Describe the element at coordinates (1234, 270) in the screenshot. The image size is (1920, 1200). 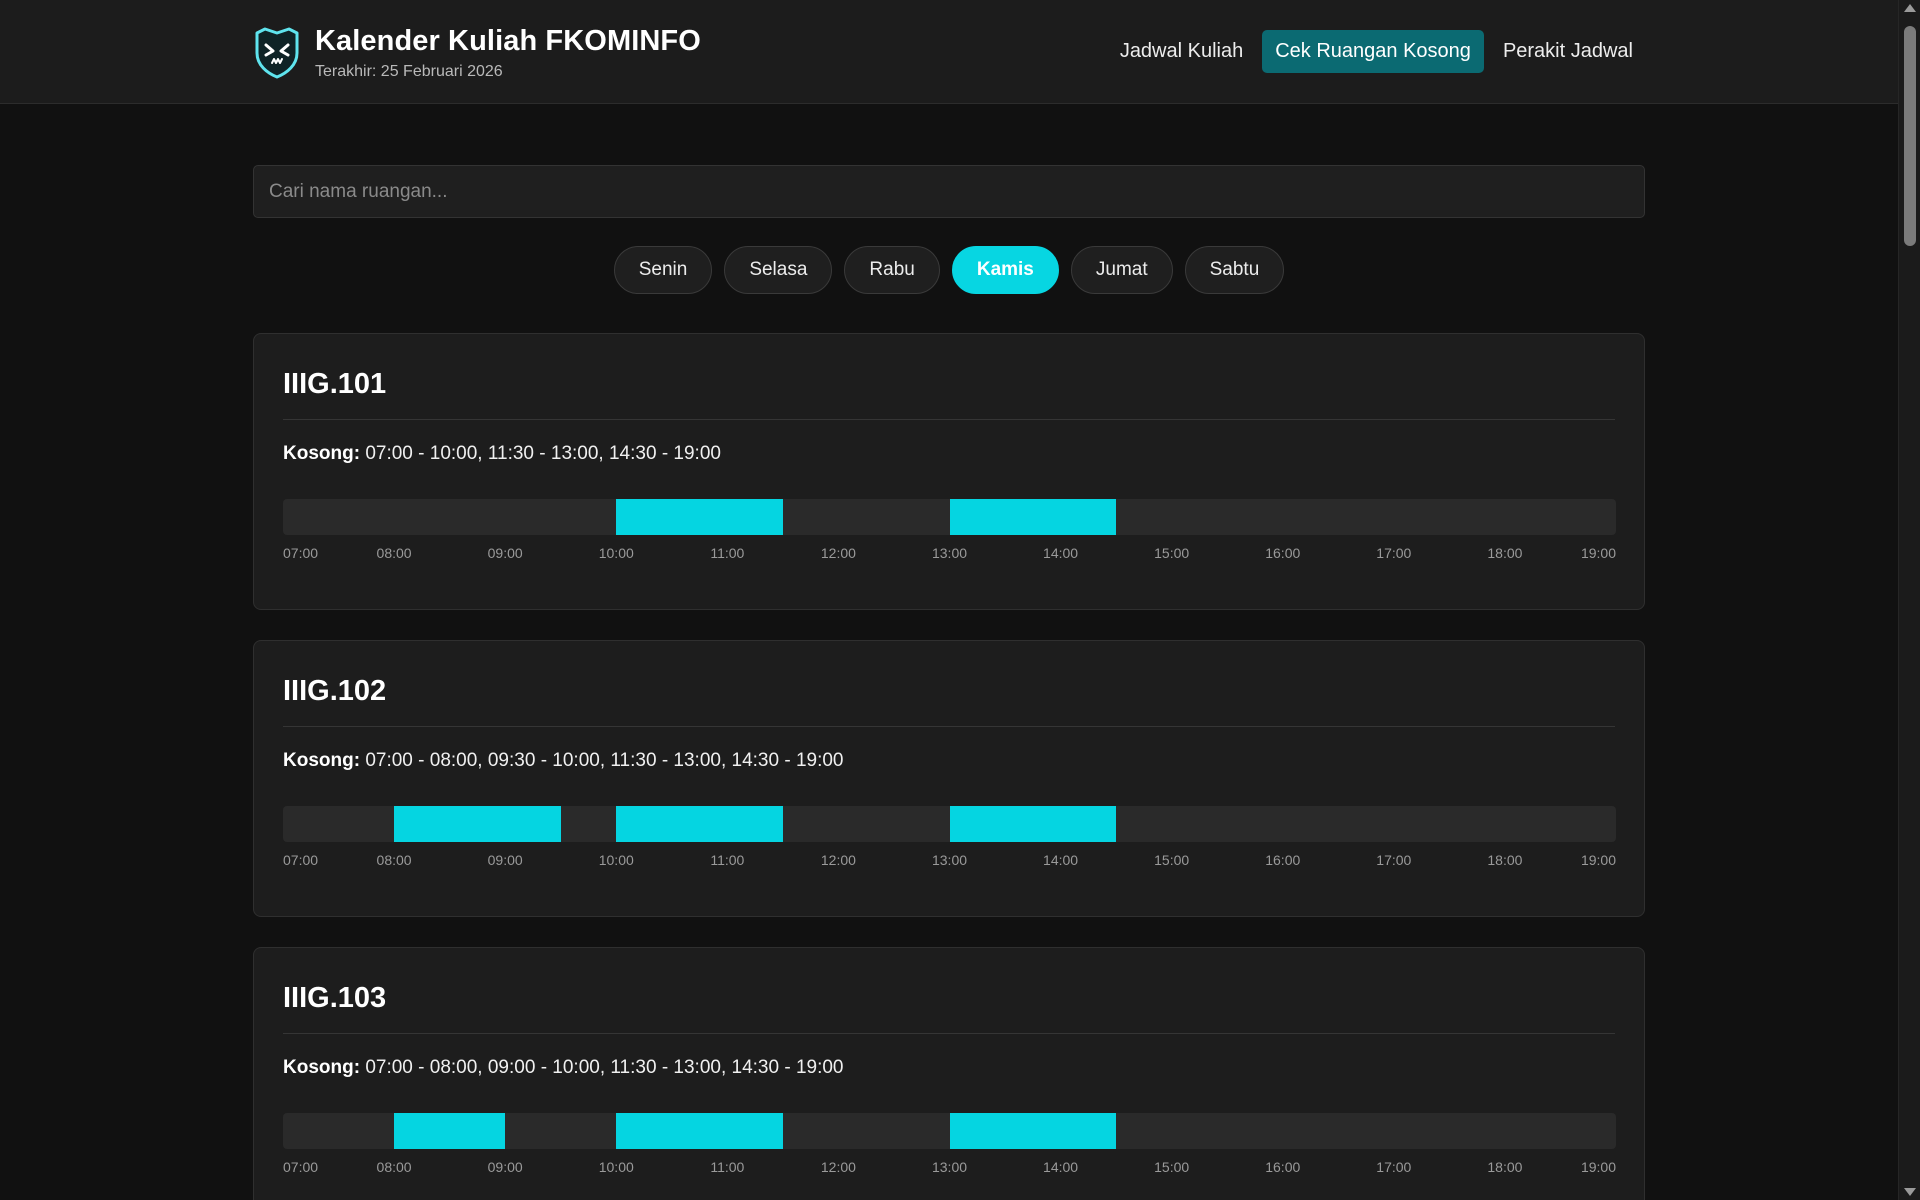
I see `day-tab-sabtu: Sabtu` at that location.